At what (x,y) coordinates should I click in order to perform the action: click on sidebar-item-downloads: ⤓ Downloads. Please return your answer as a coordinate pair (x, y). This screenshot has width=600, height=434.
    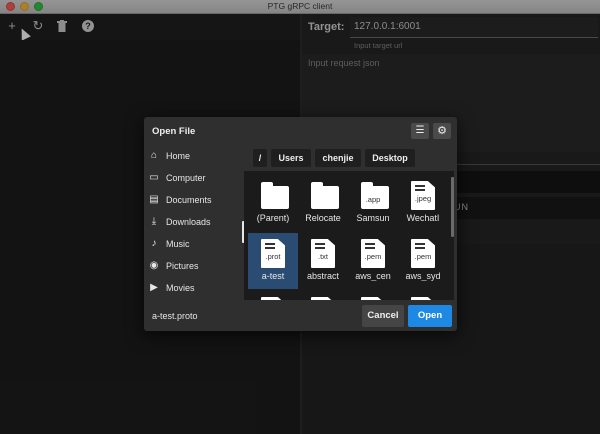
    Looking at the image, I should click on (194, 223).